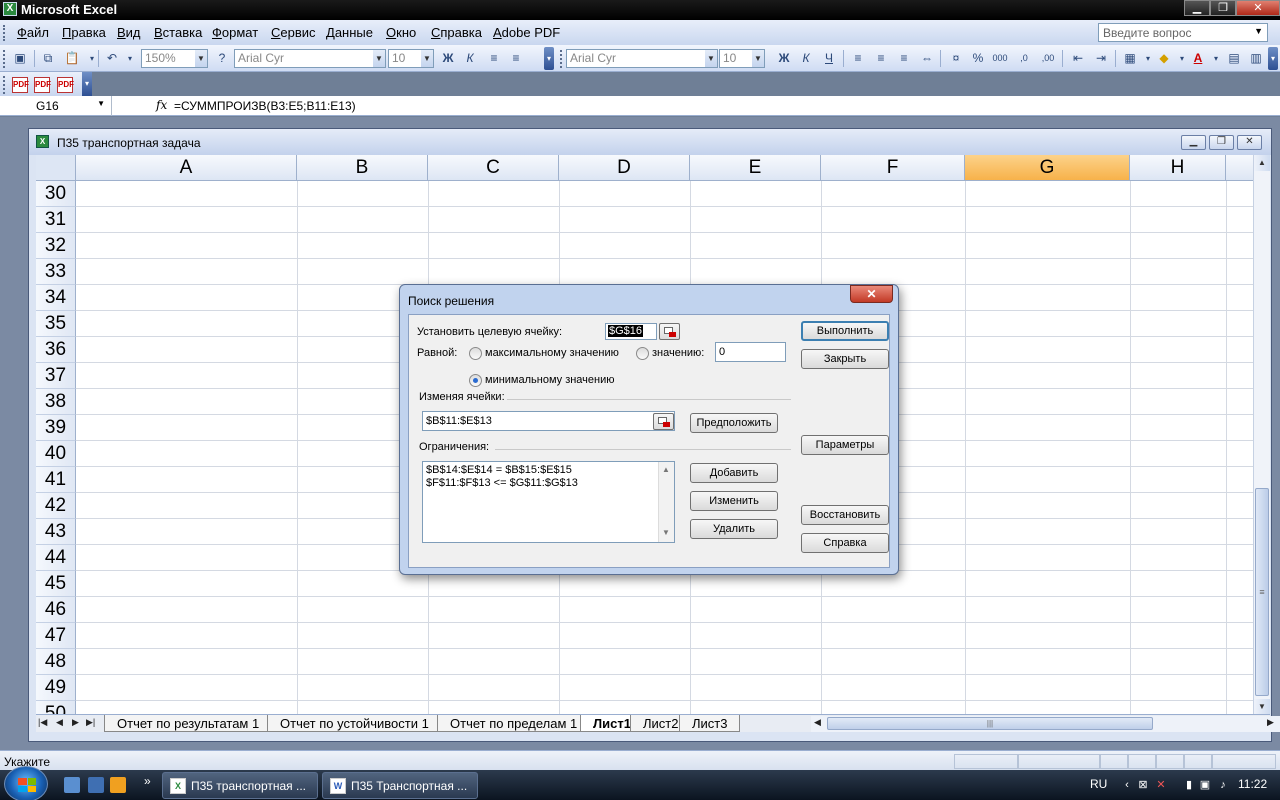 Image resolution: width=1280 pixels, height=800 pixels. I want to click on vertical-scroll-thumb: ≡, so click(1262, 592).